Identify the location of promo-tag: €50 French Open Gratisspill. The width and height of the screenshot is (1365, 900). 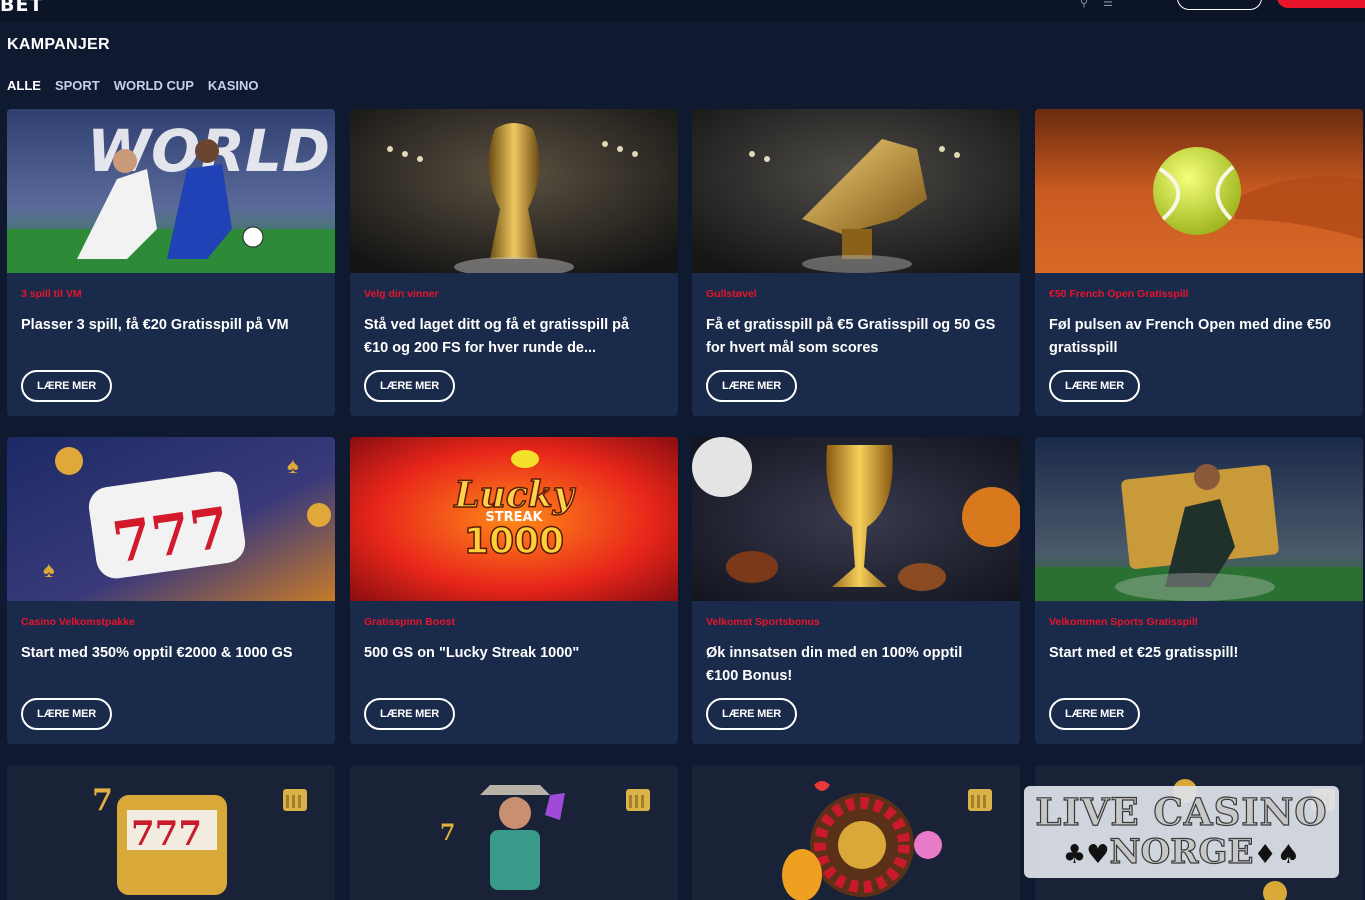
(1119, 294).